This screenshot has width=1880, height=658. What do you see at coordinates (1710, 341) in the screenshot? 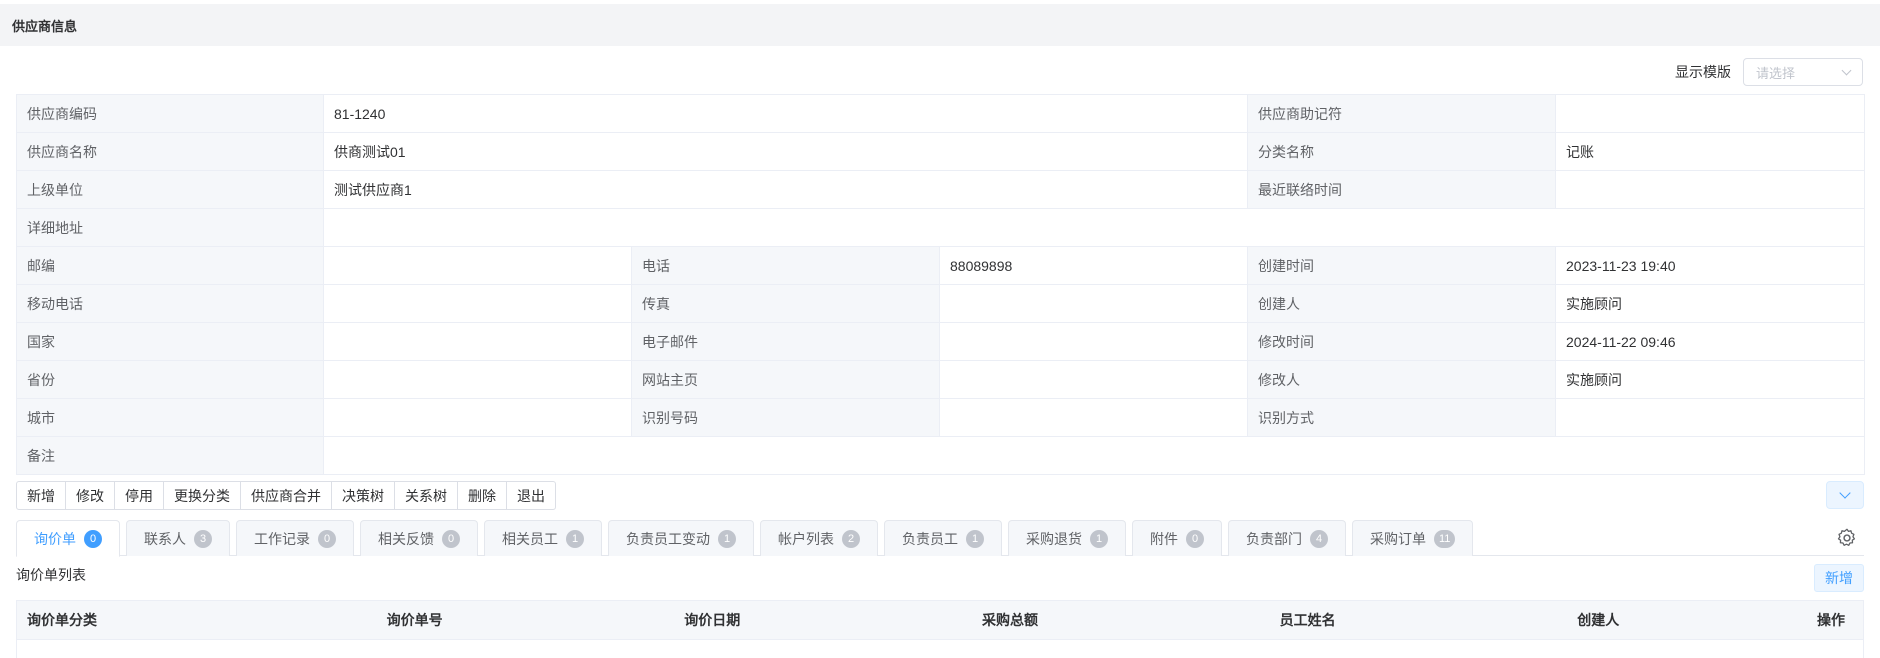
I see `modified-time-value: 2024-11-22 09:46` at bounding box center [1710, 341].